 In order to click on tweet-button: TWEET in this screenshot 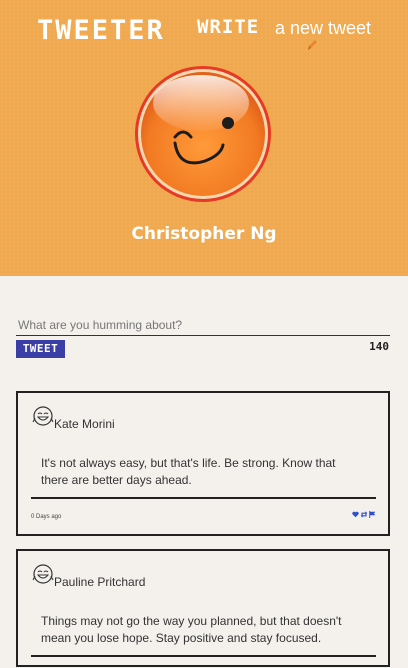, I will do `click(40, 349)`.